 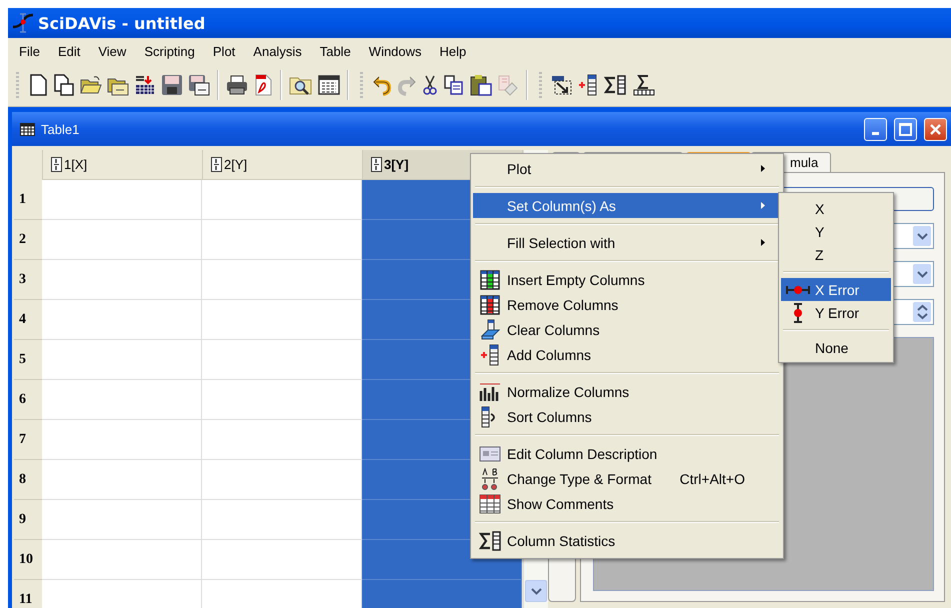 I want to click on column-header: 2[Y], so click(x=283, y=165).